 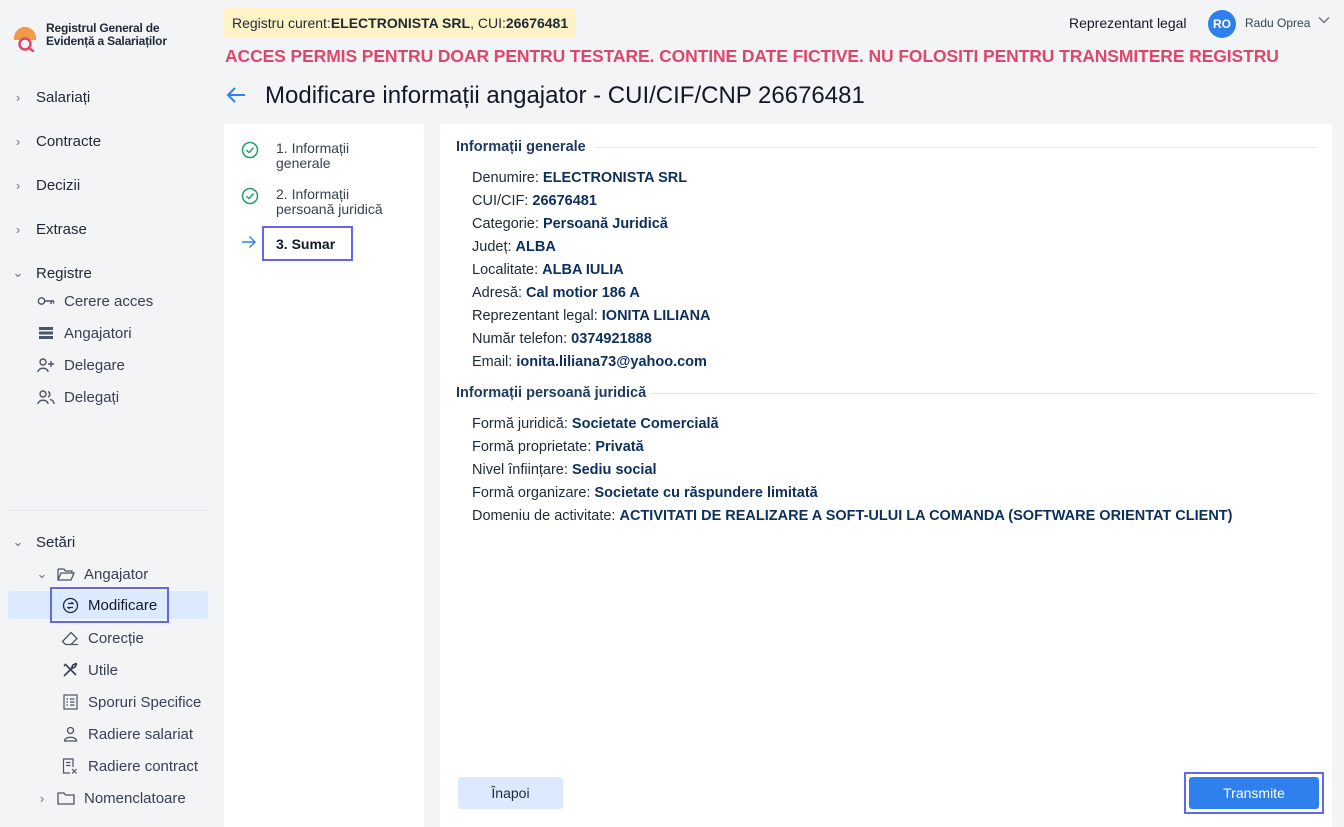 What do you see at coordinates (77, 397) in the screenshot?
I see `sidebar-item-delegati: Delegați` at bounding box center [77, 397].